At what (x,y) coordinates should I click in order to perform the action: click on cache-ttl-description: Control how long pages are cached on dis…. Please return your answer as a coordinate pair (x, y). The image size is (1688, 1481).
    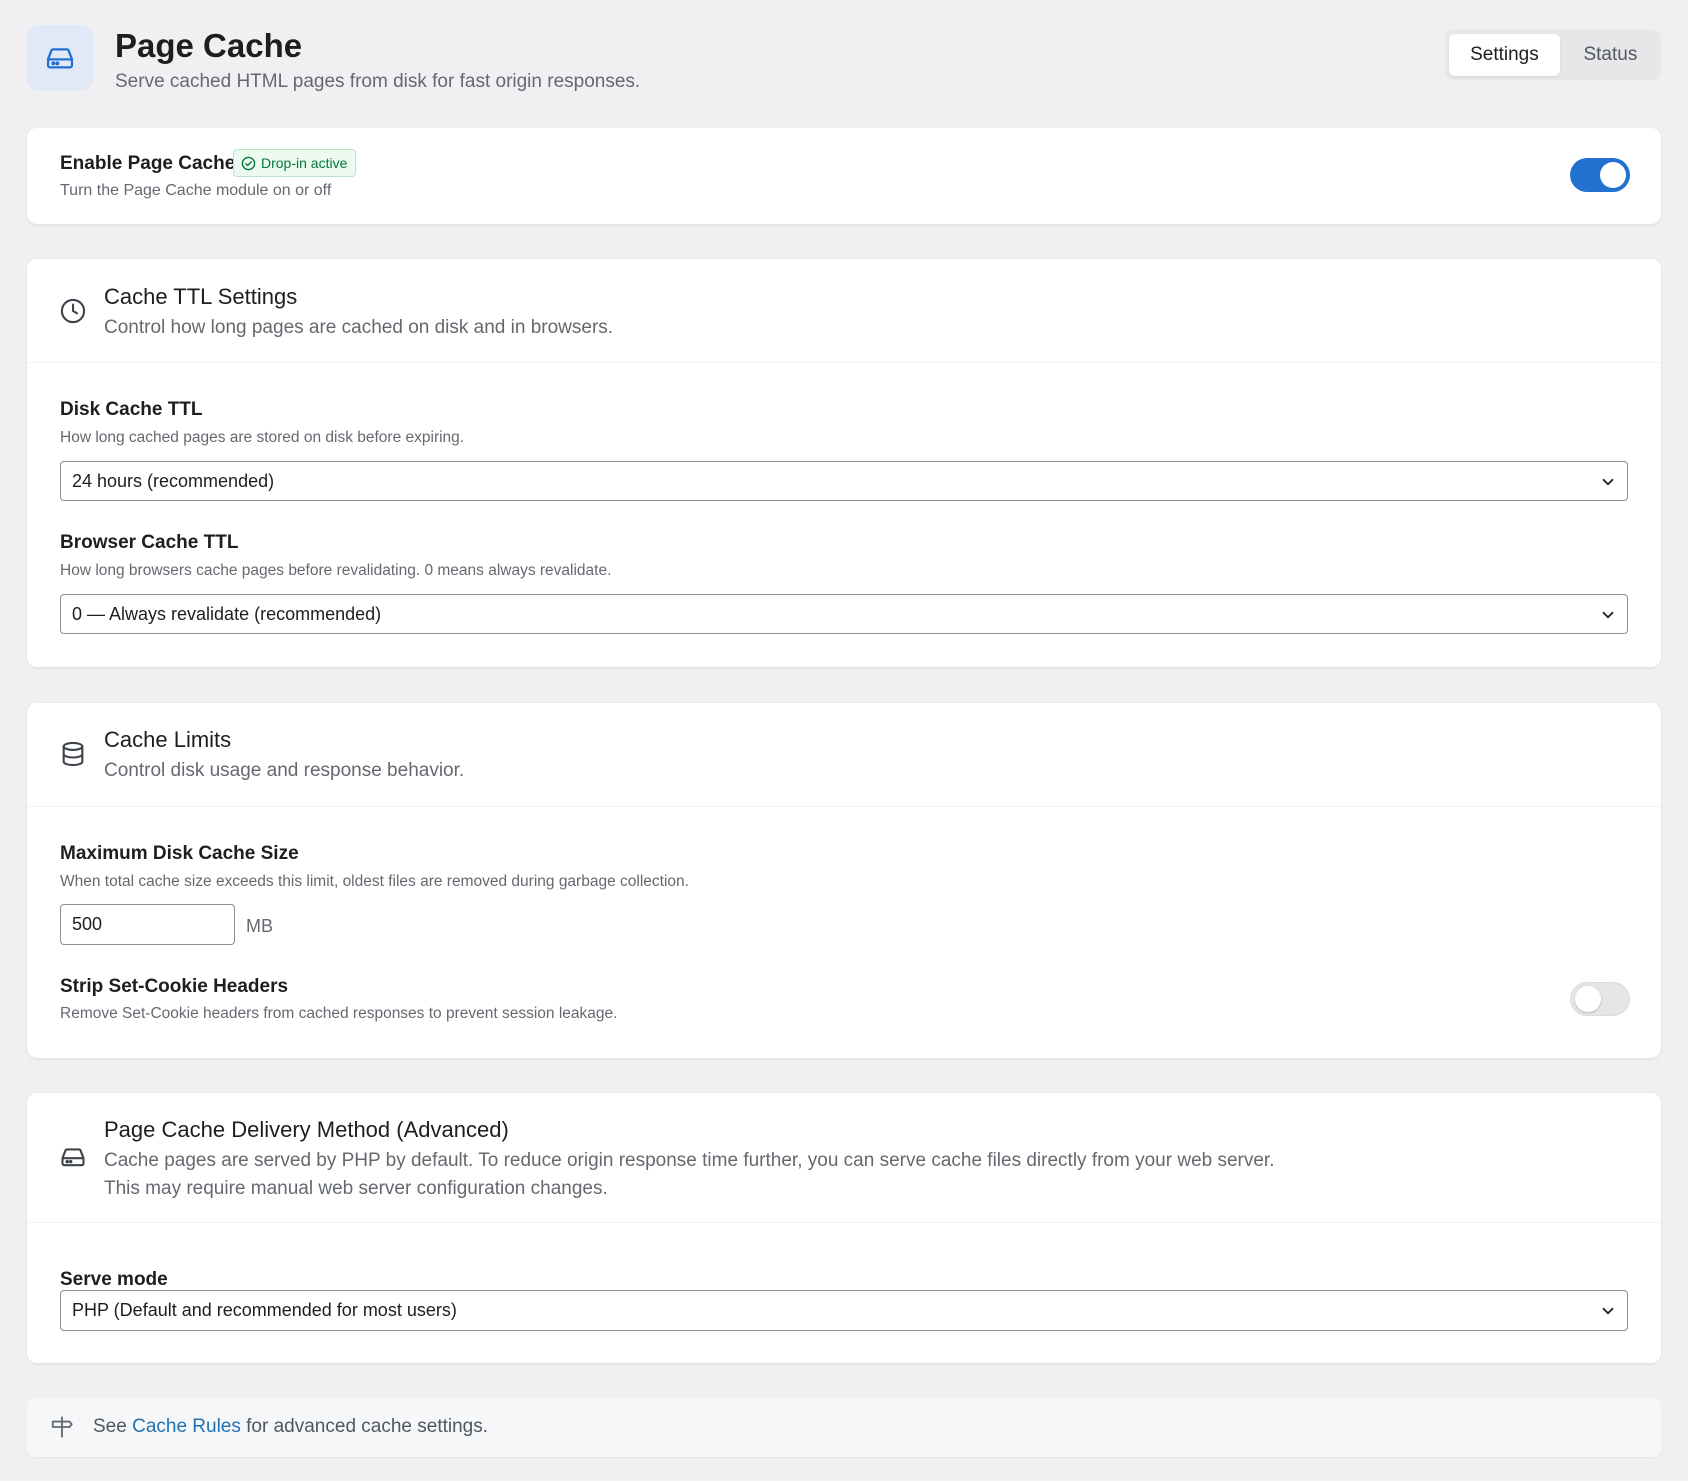
    Looking at the image, I should click on (359, 327).